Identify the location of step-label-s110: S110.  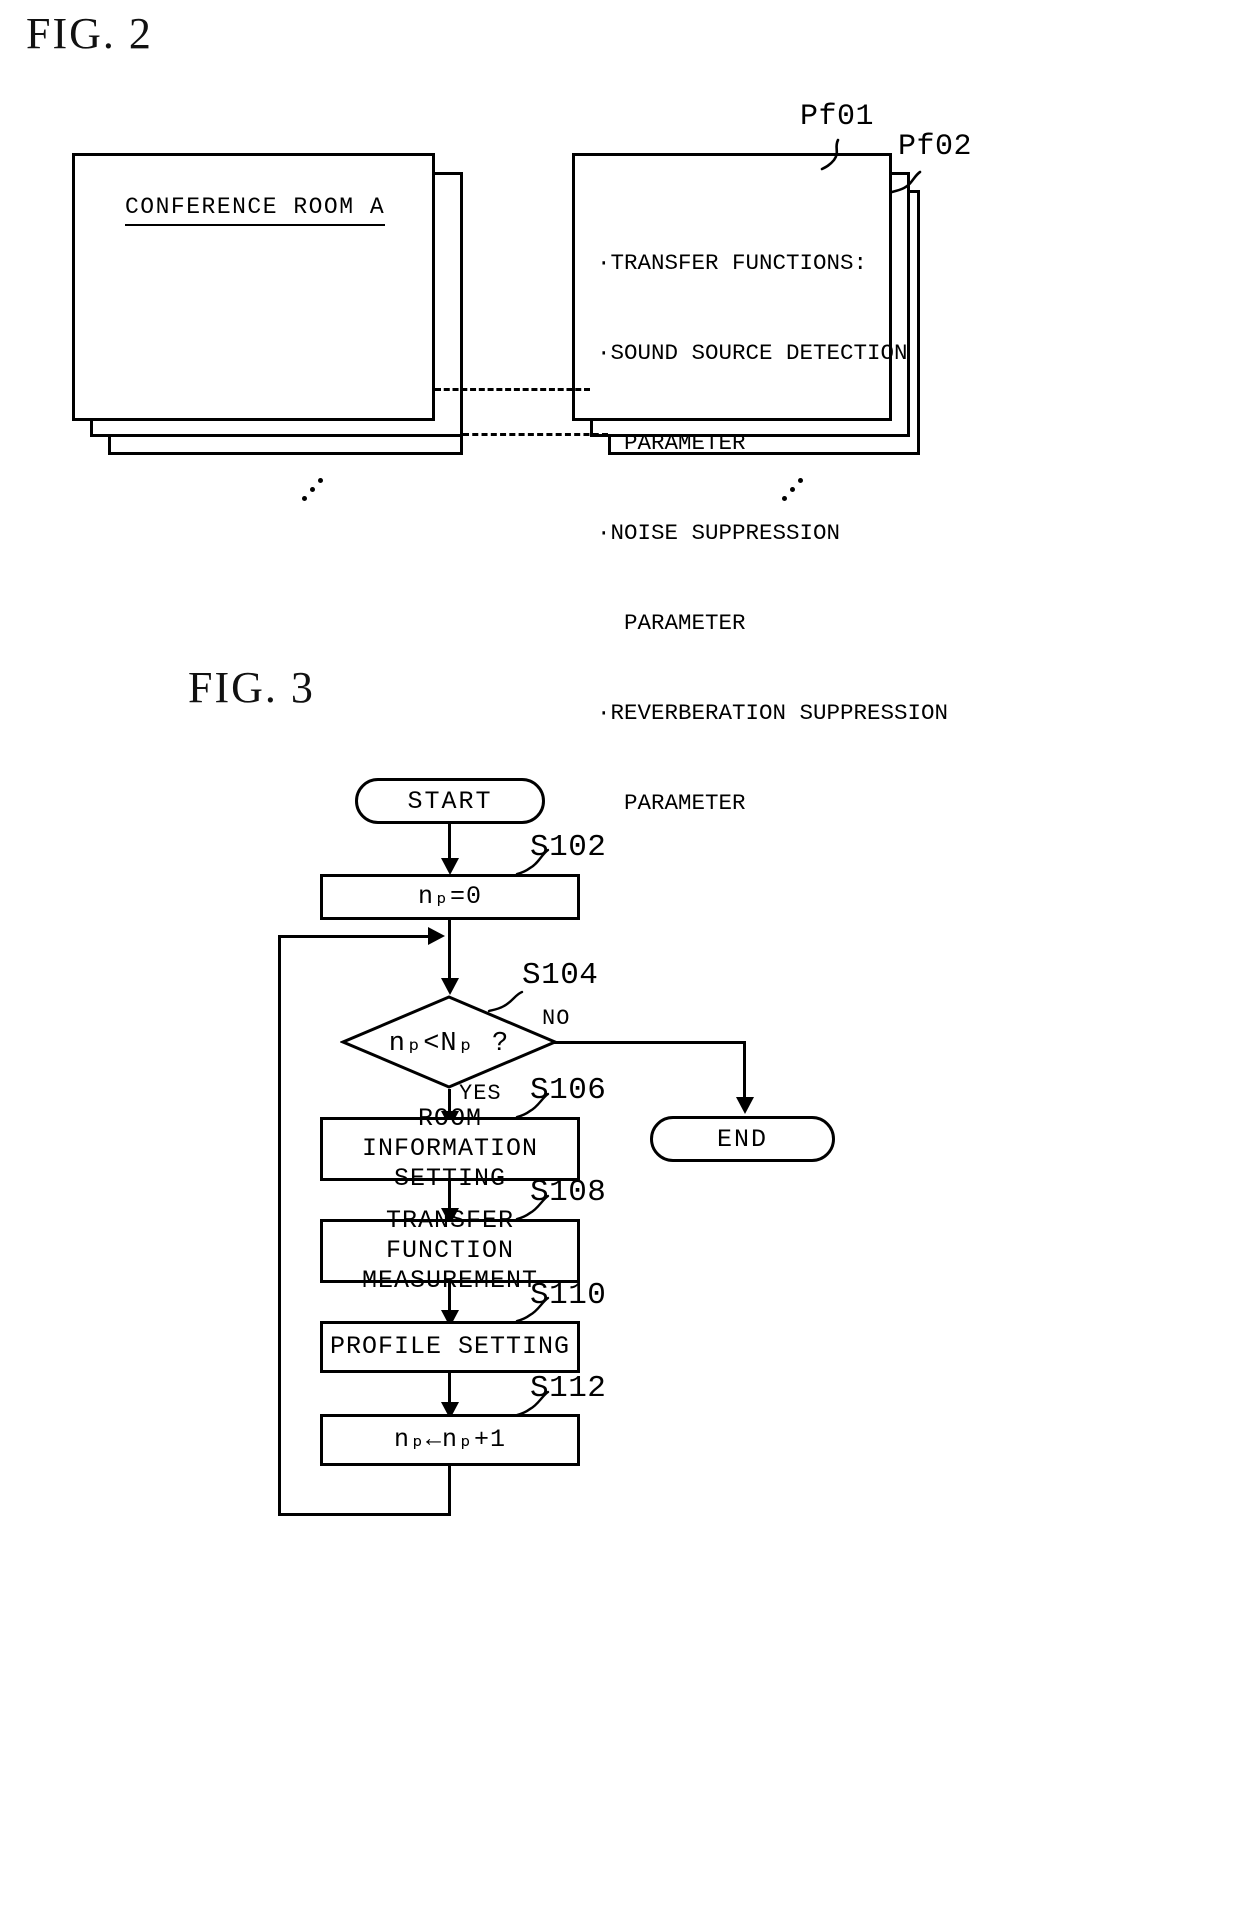
(568, 1295).